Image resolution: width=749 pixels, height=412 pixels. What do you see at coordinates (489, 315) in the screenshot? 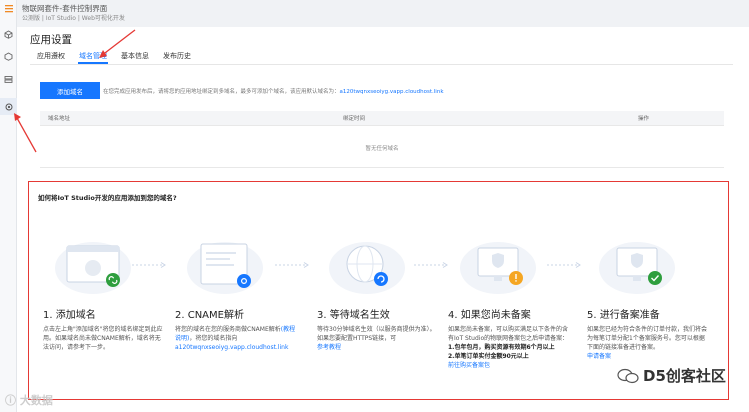
I see `step-4-heading: 4. 如果您尚未备案` at bounding box center [489, 315].